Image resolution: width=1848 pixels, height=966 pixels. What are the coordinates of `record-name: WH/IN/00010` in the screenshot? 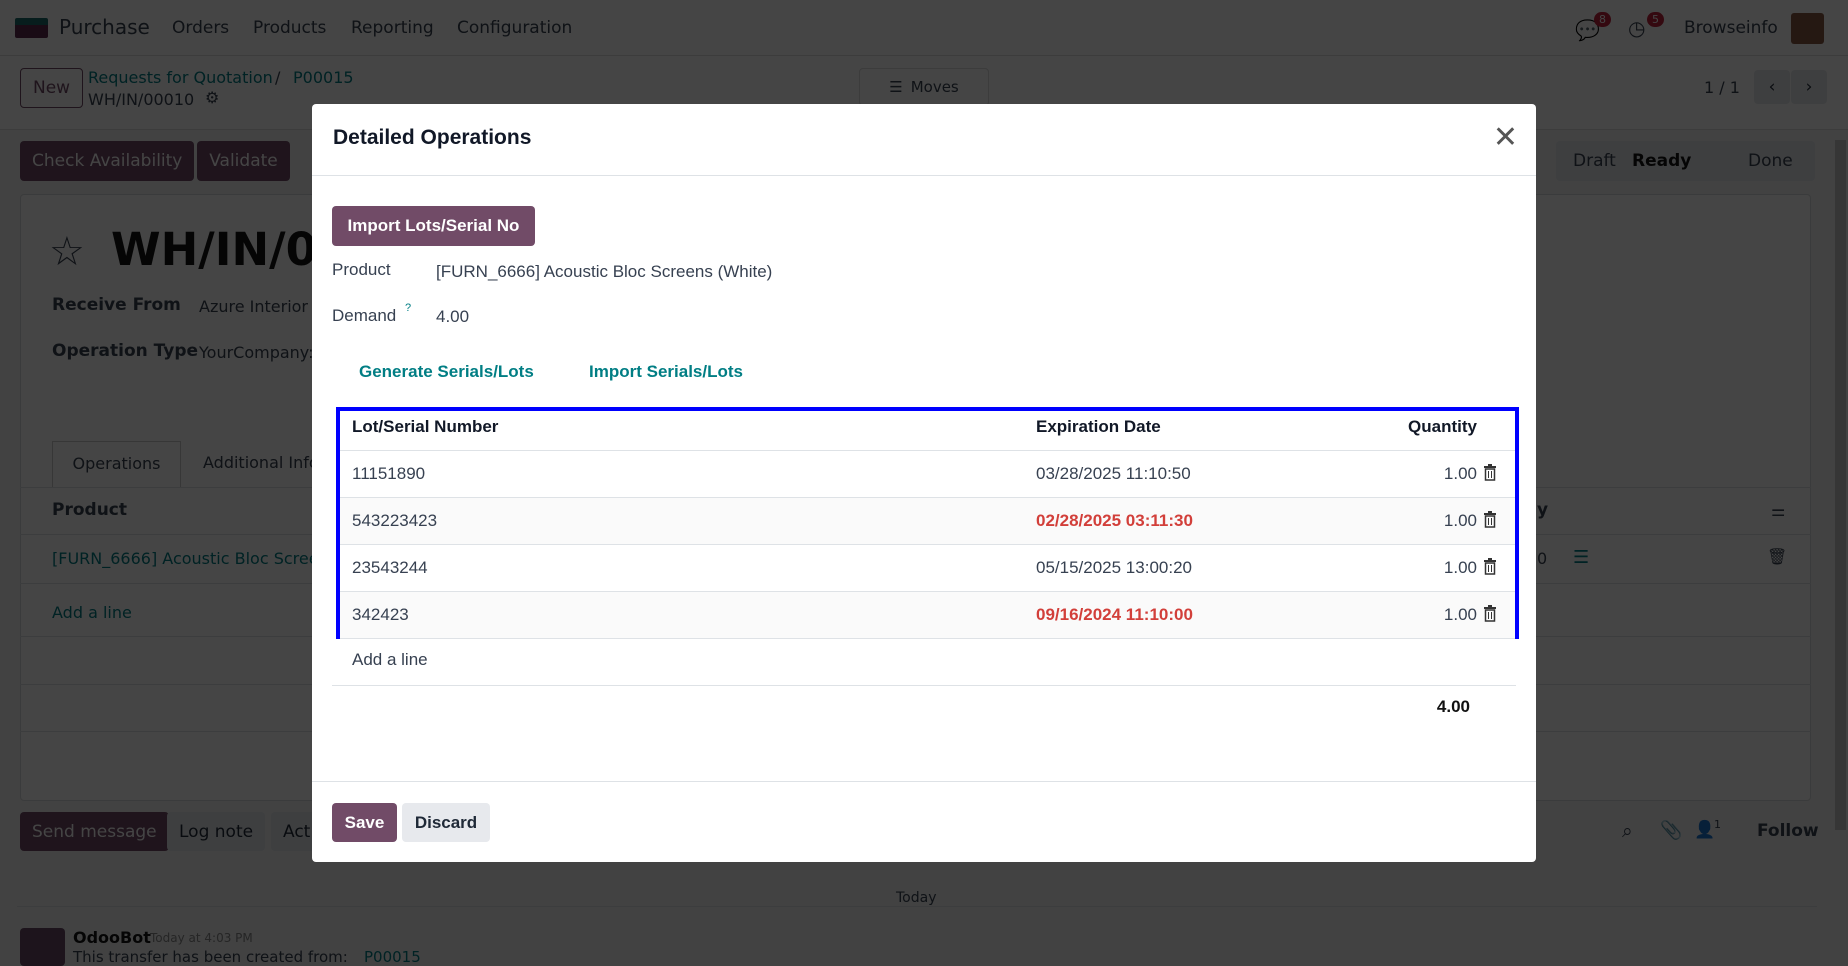 It's located at (141, 99).